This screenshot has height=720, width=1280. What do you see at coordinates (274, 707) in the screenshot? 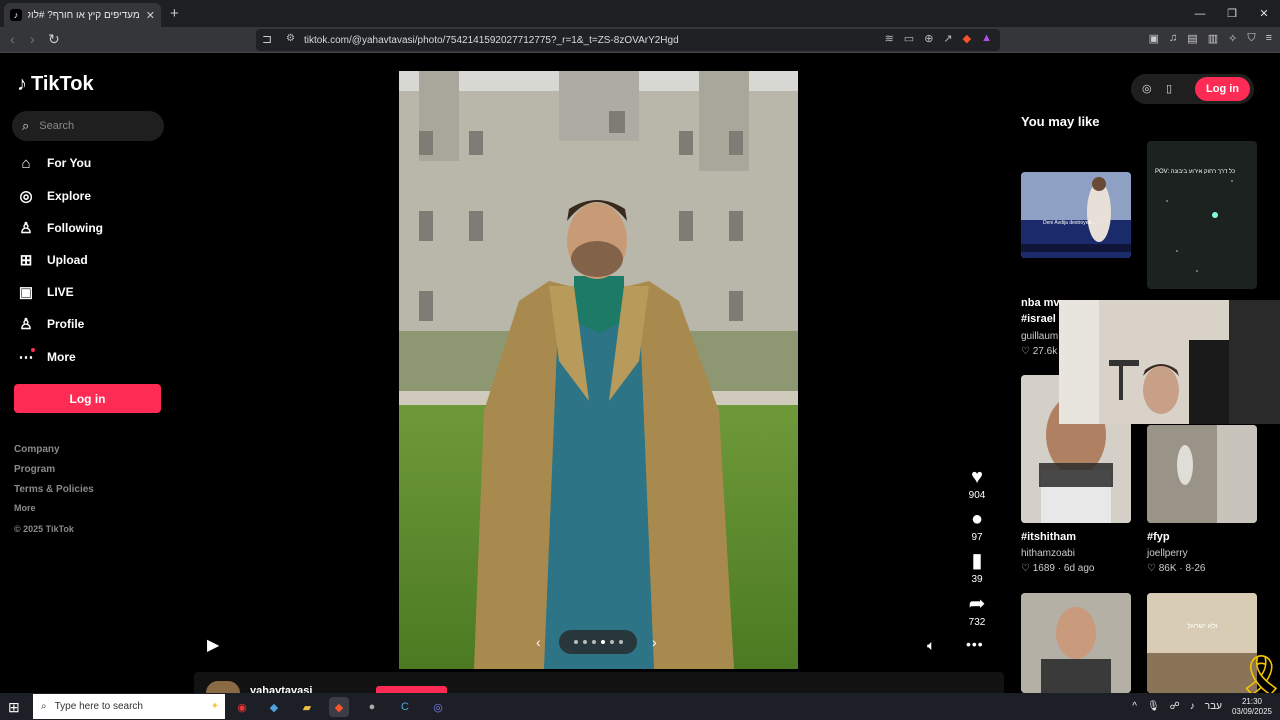
I see `steam-icon: ◆` at bounding box center [274, 707].